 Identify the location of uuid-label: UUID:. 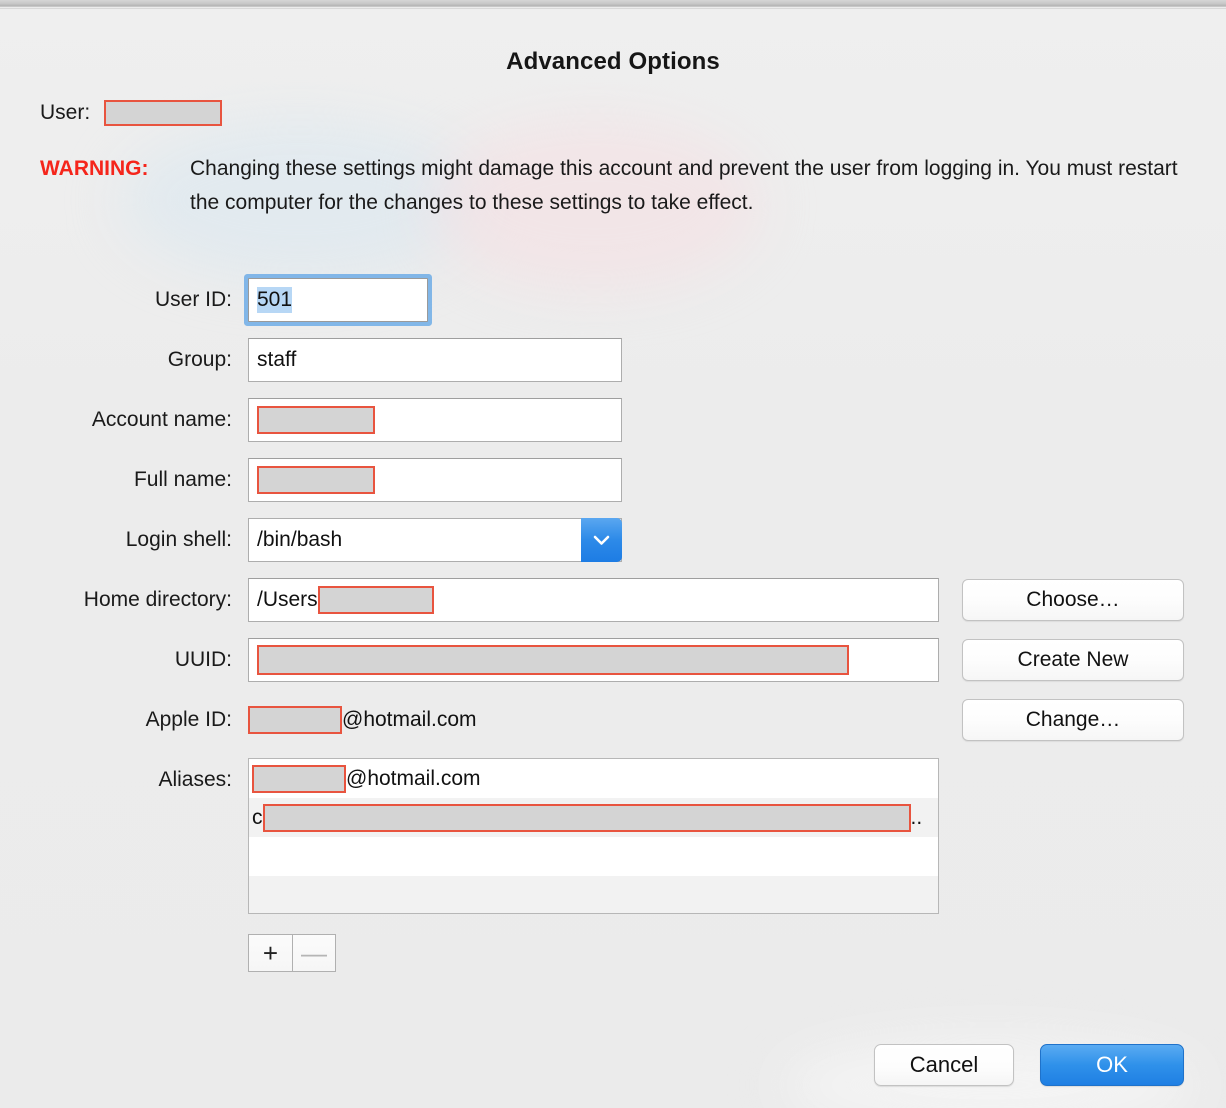
(203, 659).